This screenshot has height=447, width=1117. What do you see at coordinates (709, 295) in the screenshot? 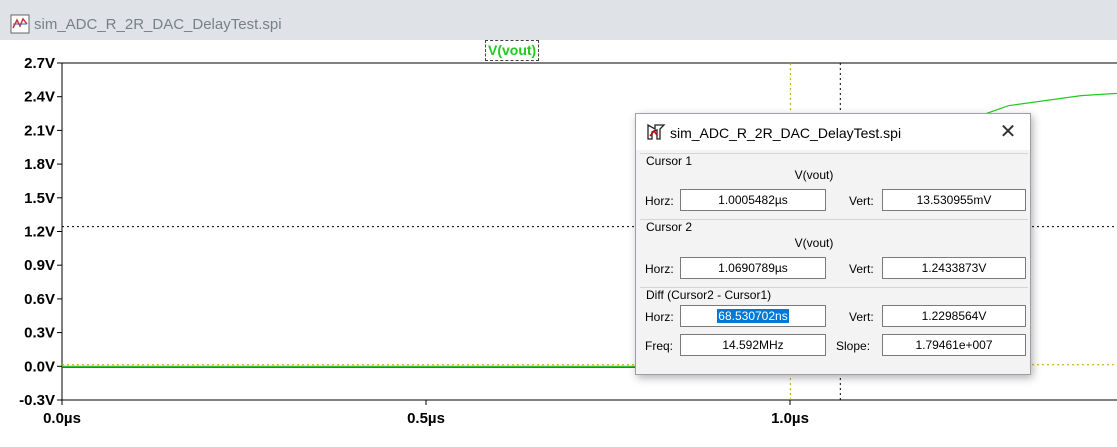
I see `diff-label: Diff (Cursor2 - Cursor1)` at bounding box center [709, 295].